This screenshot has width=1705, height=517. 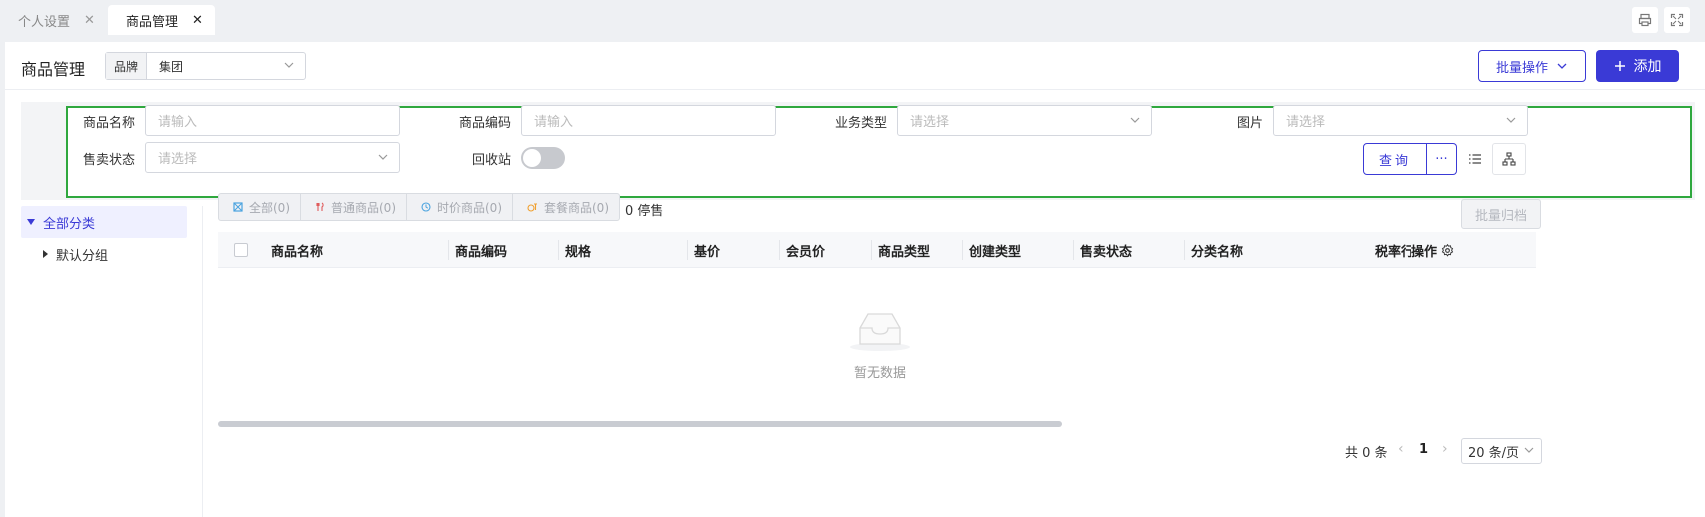 I want to click on type-market-price-button: 时价商品(0), so click(x=460, y=207).